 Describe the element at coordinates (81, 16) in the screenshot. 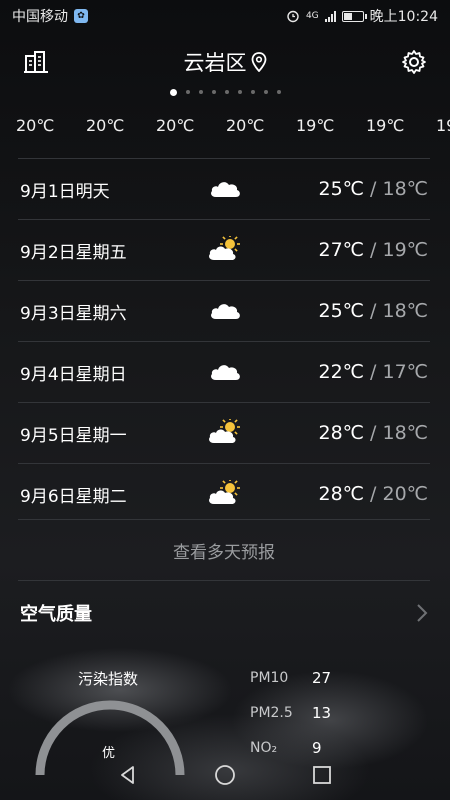

I see `baidu-paw-icon: ✿` at that location.